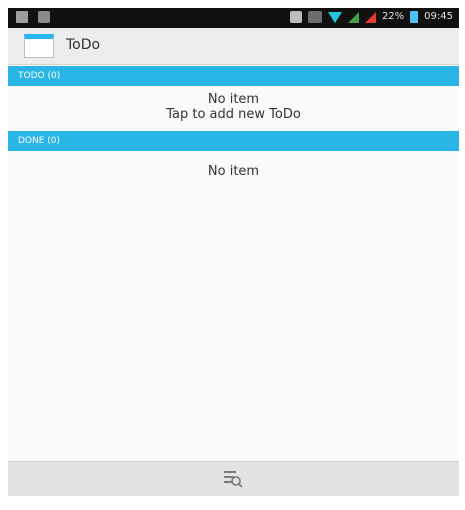  Describe the element at coordinates (438, 16) in the screenshot. I see `status-time: 09:45` at that location.